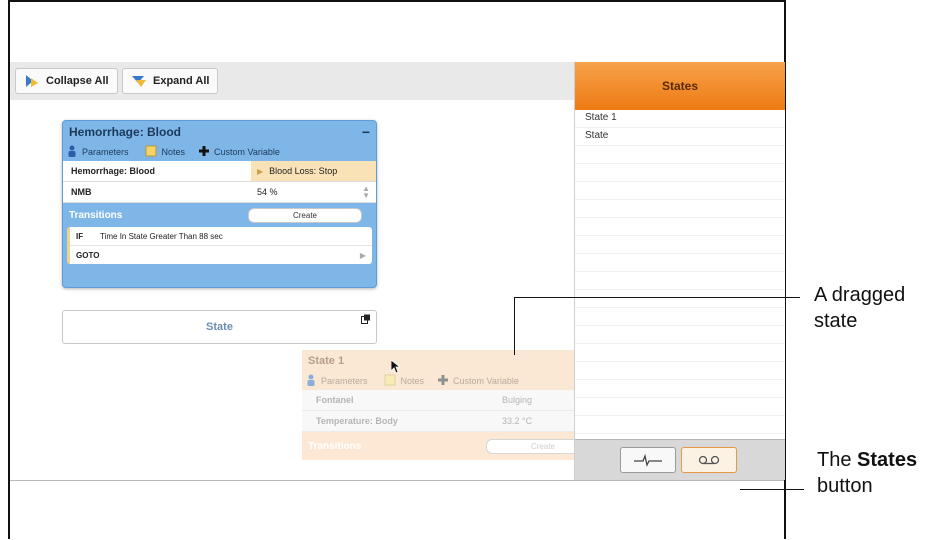 The width and height of the screenshot is (948, 540). What do you see at coordinates (81, 192) in the screenshot?
I see `parameter-name: NMB` at bounding box center [81, 192].